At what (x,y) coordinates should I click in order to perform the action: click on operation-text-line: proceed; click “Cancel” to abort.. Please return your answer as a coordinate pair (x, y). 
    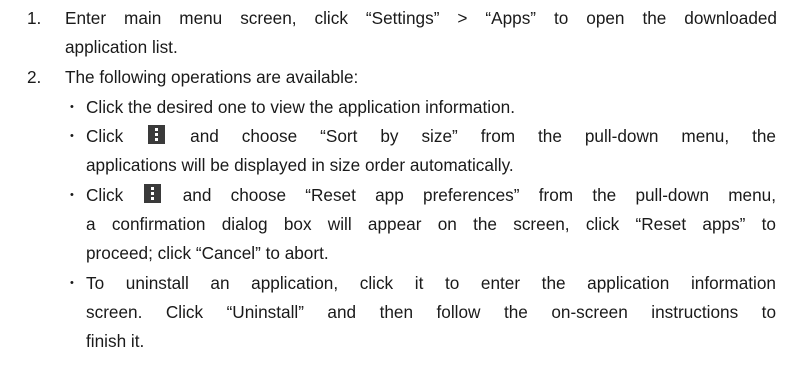
    Looking at the image, I should click on (207, 253).